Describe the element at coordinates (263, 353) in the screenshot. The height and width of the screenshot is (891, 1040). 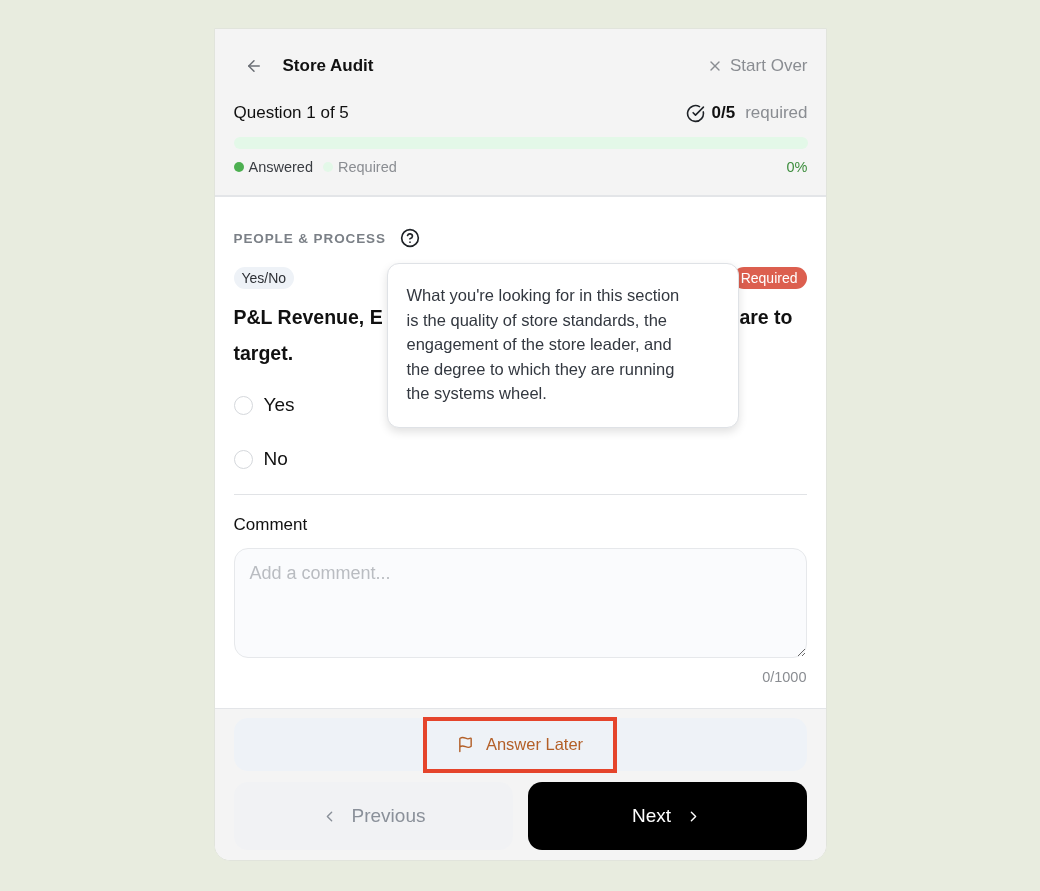
I see `question-text: target.` at that location.